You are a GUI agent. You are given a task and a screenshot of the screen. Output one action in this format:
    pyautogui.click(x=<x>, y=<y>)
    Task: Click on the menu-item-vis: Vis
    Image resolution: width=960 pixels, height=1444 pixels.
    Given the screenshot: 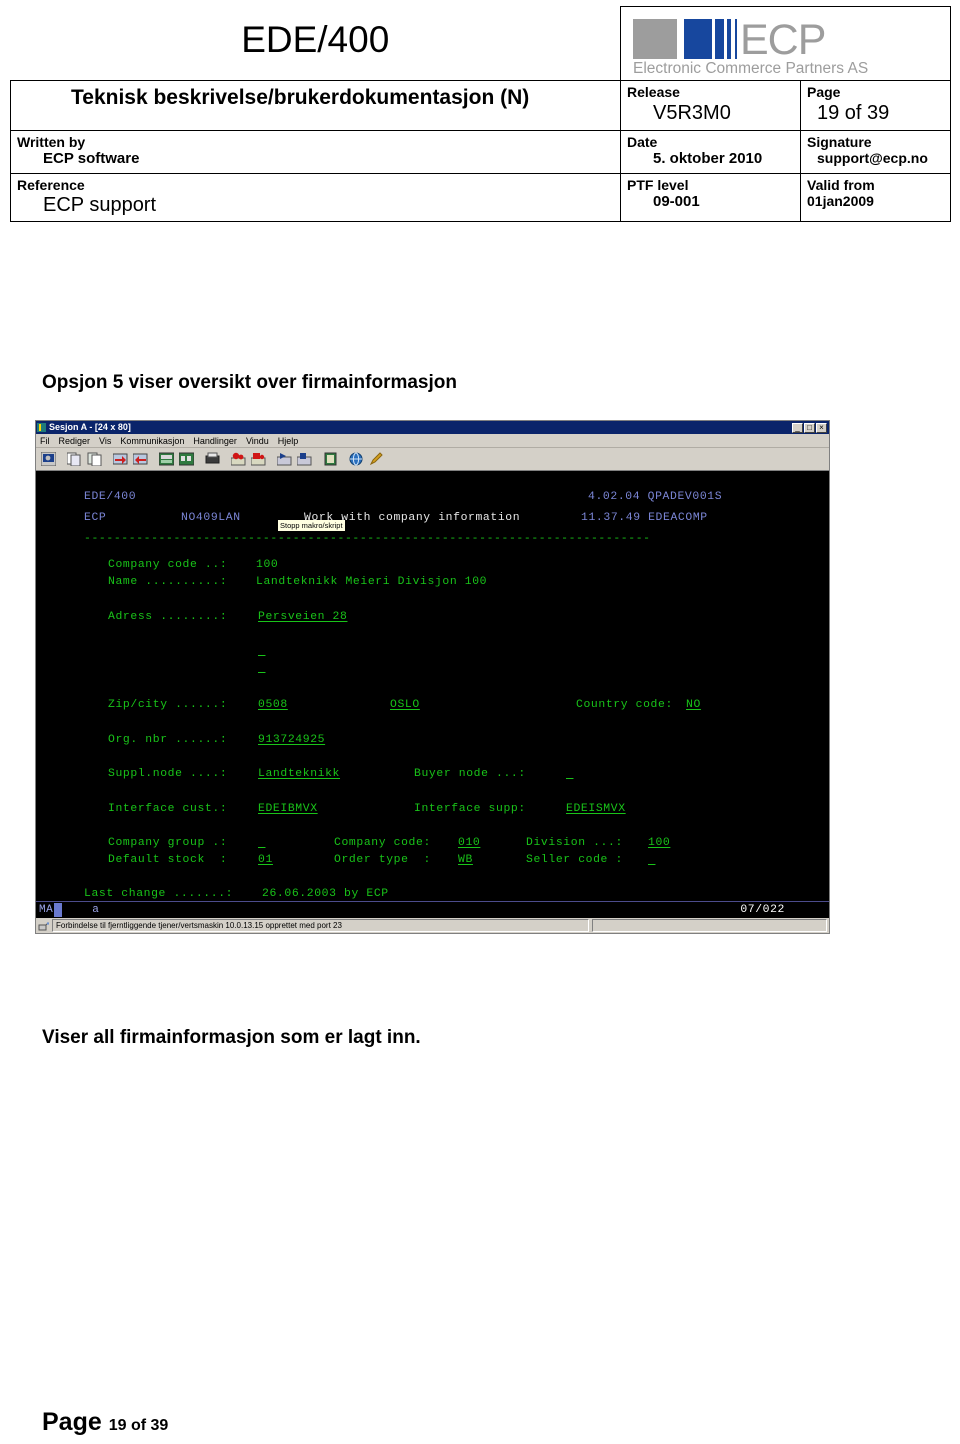 What is the action you would take?
    pyautogui.click(x=105, y=441)
    